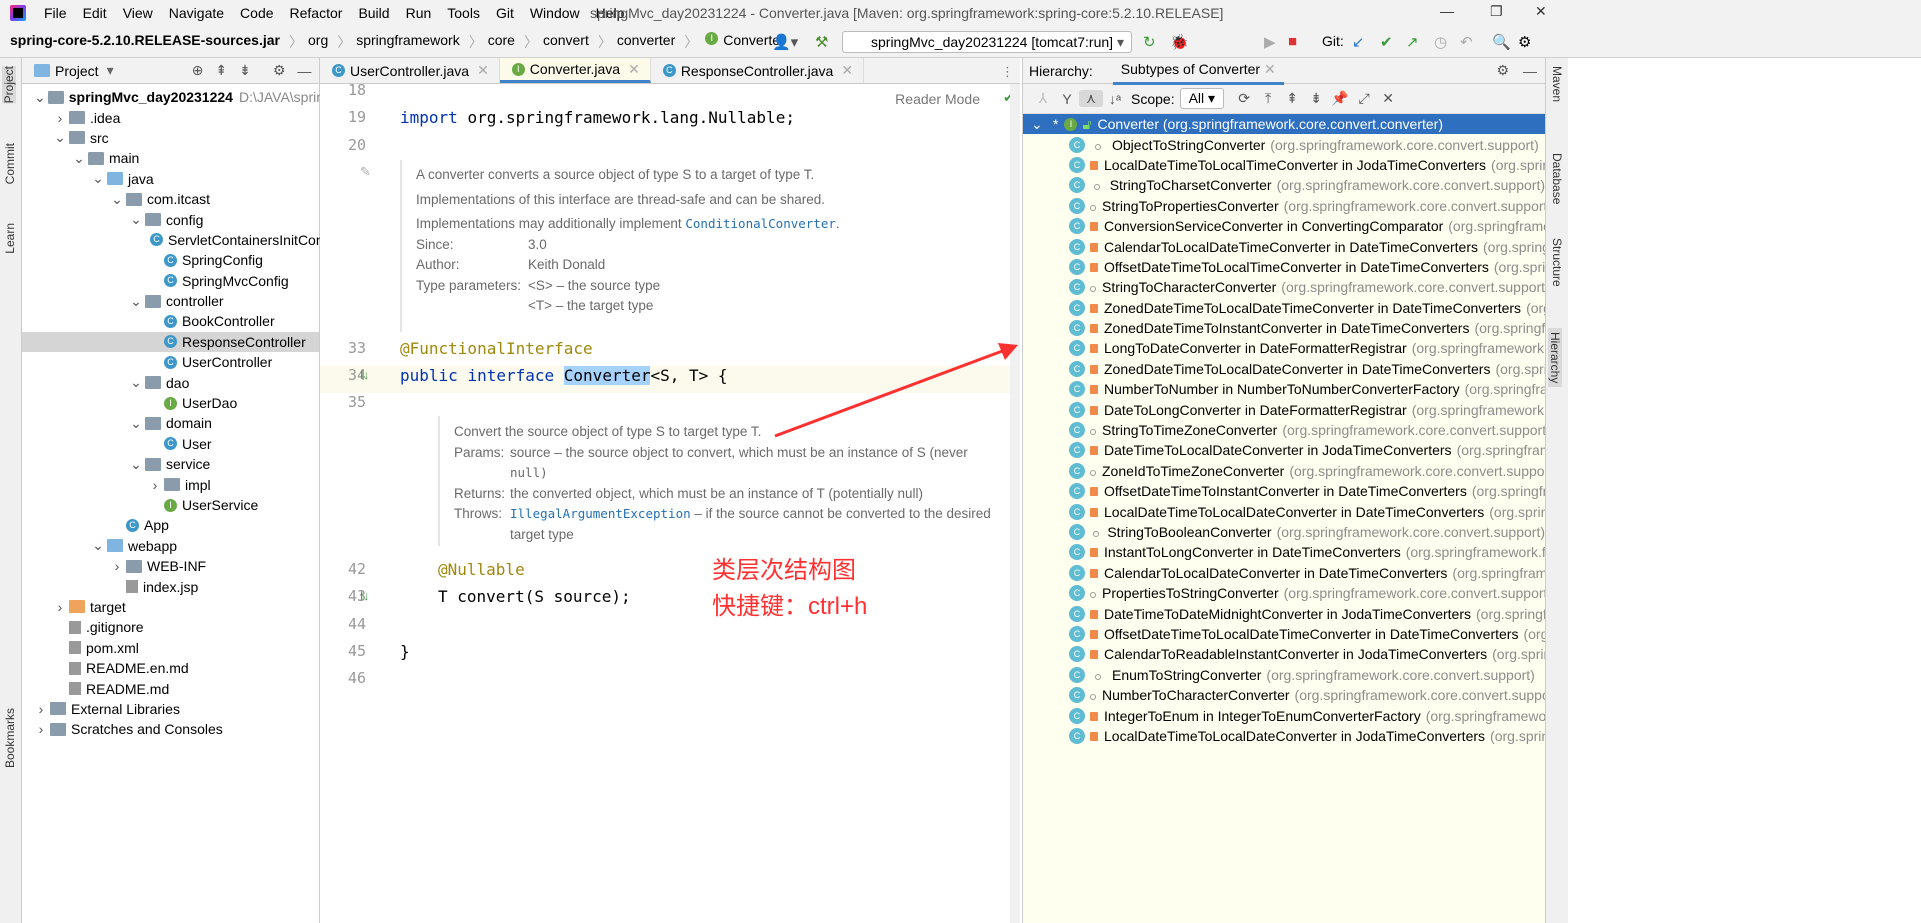 This screenshot has height=923, width=1921. What do you see at coordinates (170, 199) in the screenshot?
I see `tree-item: ⌄ com.itcast` at bounding box center [170, 199].